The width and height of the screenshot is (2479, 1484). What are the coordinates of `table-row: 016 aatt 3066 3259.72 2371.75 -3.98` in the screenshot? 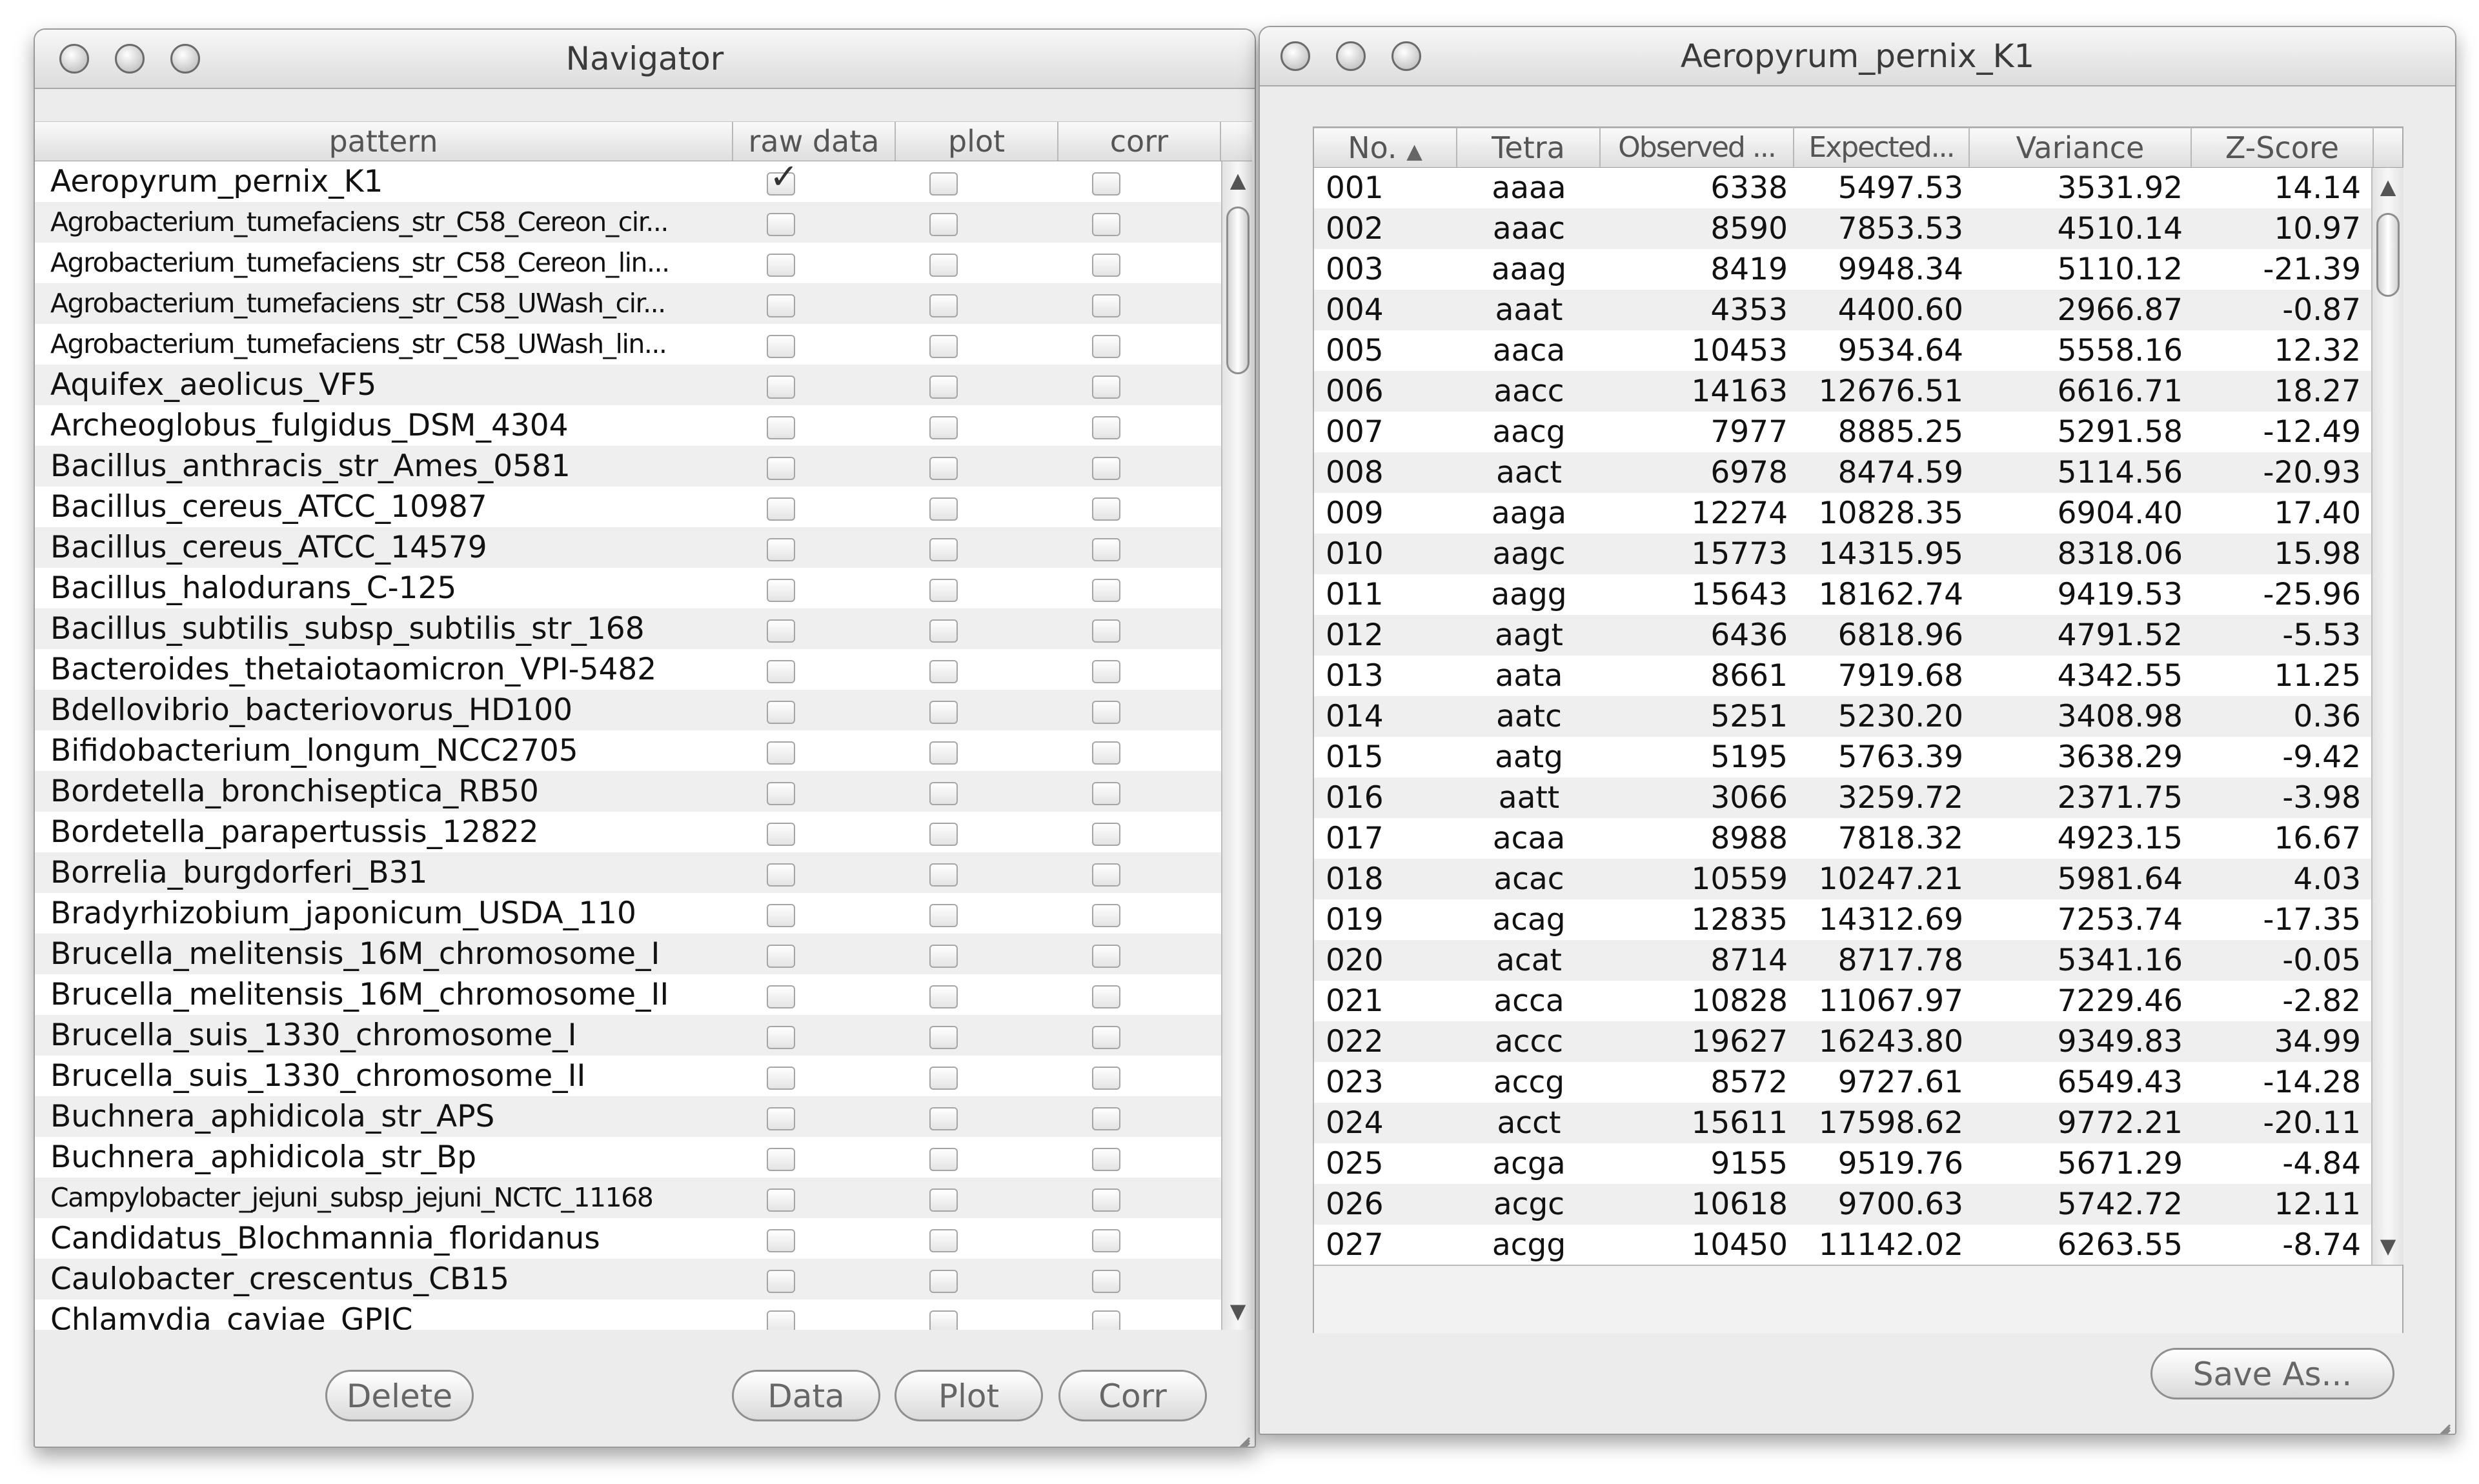 It's located at (1842, 797).